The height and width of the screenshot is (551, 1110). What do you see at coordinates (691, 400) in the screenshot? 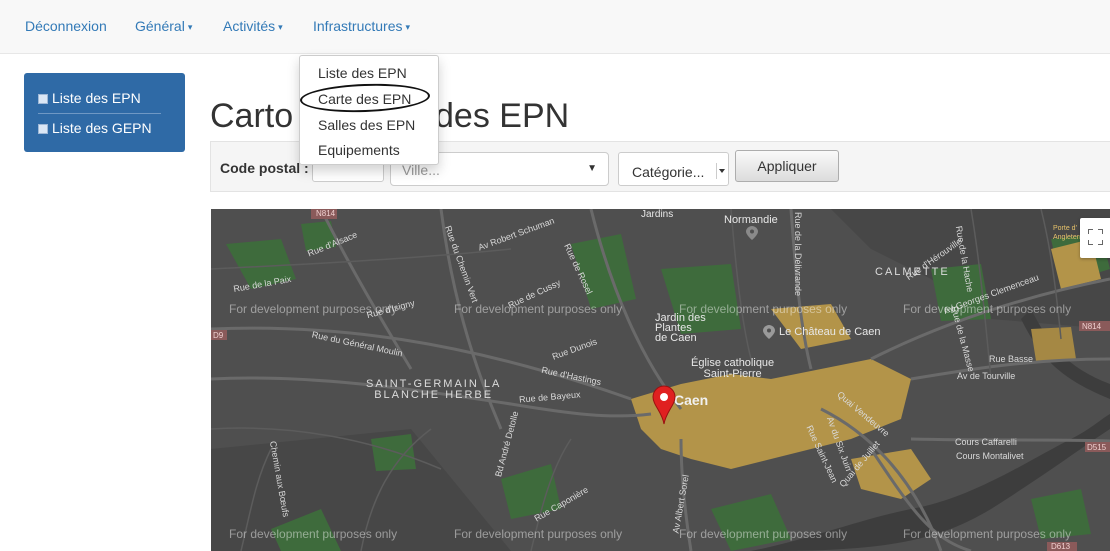
I see `city-label-caen: Caen` at bounding box center [691, 400].